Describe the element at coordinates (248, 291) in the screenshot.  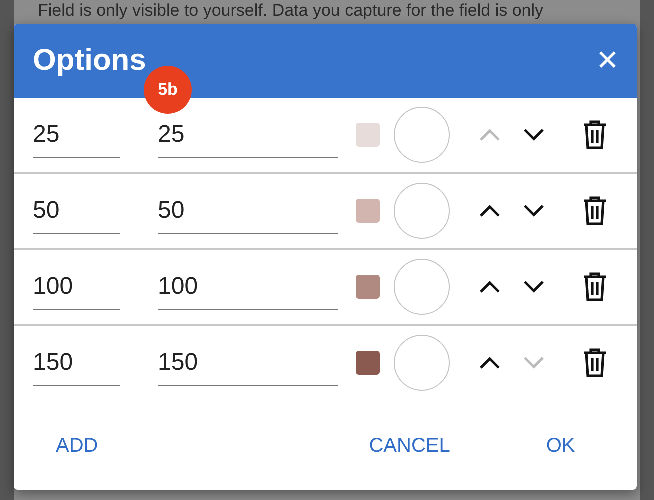
I see `label-field: 100` at that location.